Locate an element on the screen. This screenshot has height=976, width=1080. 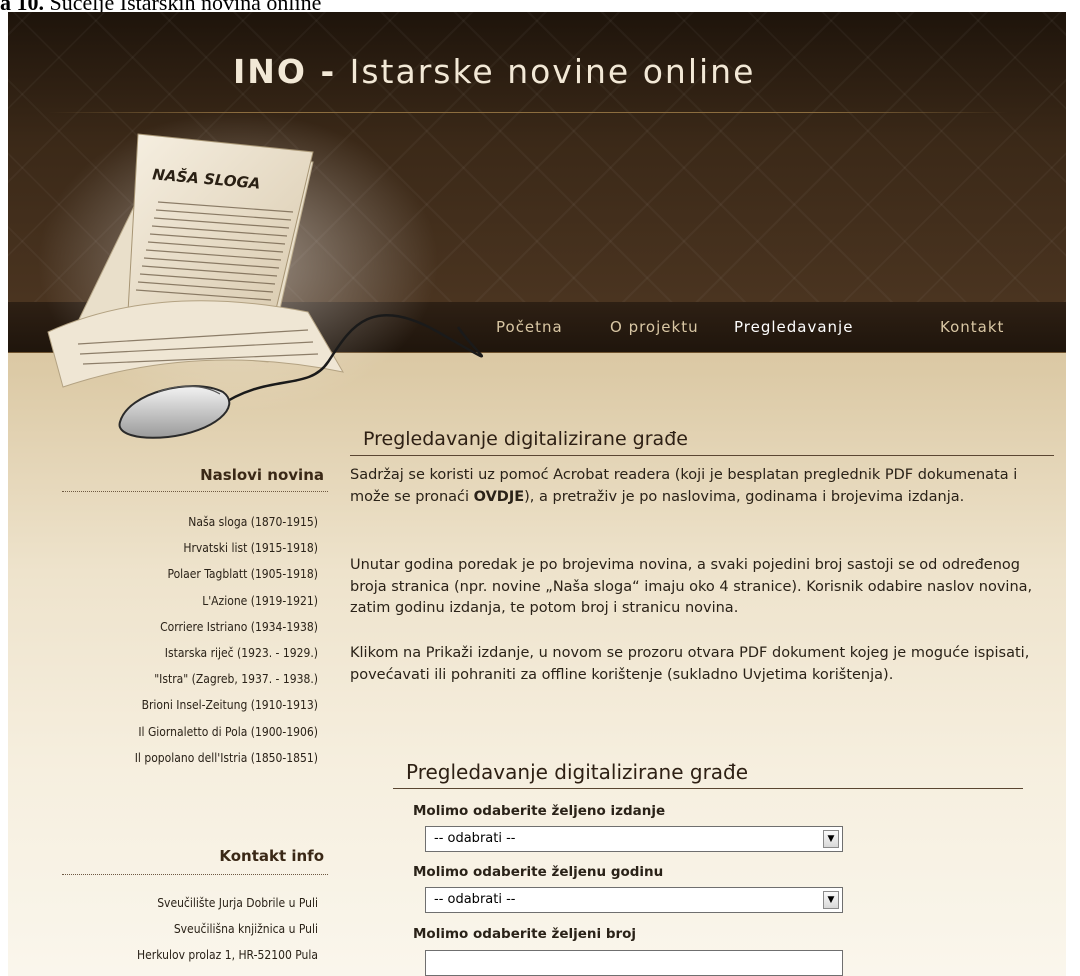
figure-caption: a 10. Sučelje Istarskih novina online is located at coordinates (160, 7).